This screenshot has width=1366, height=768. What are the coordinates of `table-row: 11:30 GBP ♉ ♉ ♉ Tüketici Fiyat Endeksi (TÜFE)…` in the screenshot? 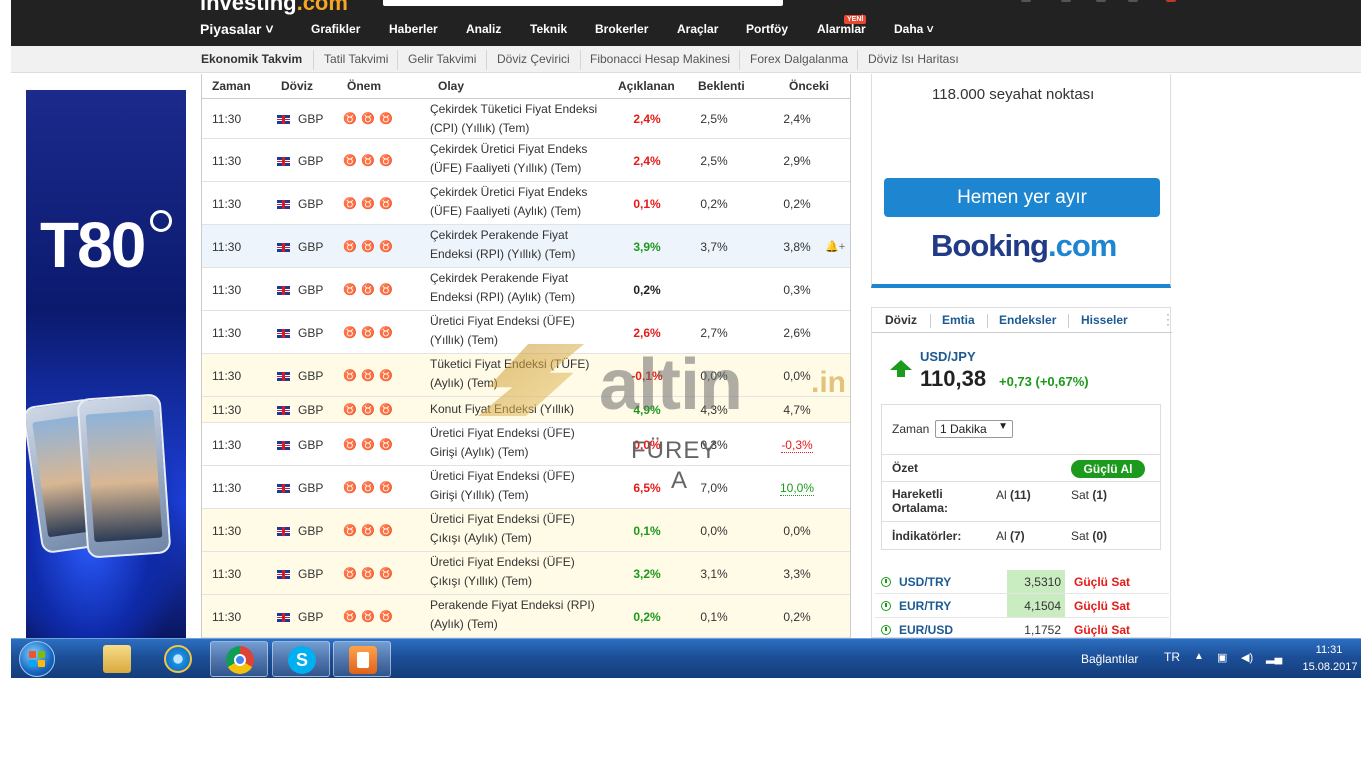 It's located at (526, 375).